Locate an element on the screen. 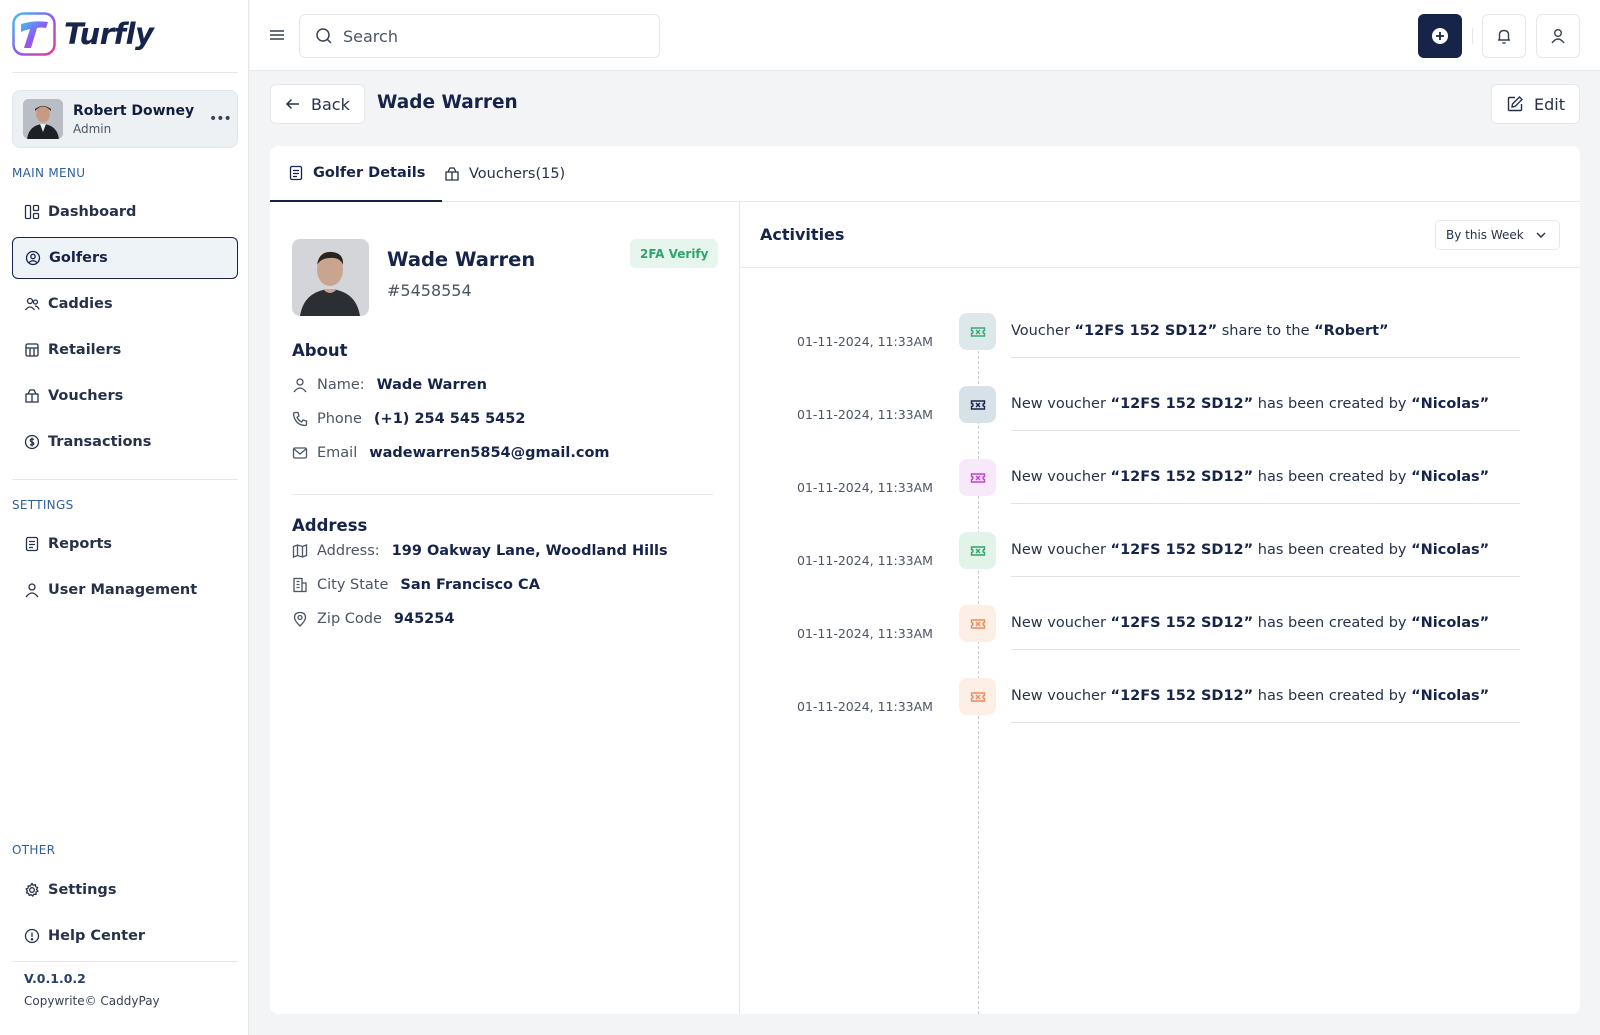 The height and width of the screenshot is (1035, 1600). status-badge: 2FA Verify is located at coordinates (674, 253).